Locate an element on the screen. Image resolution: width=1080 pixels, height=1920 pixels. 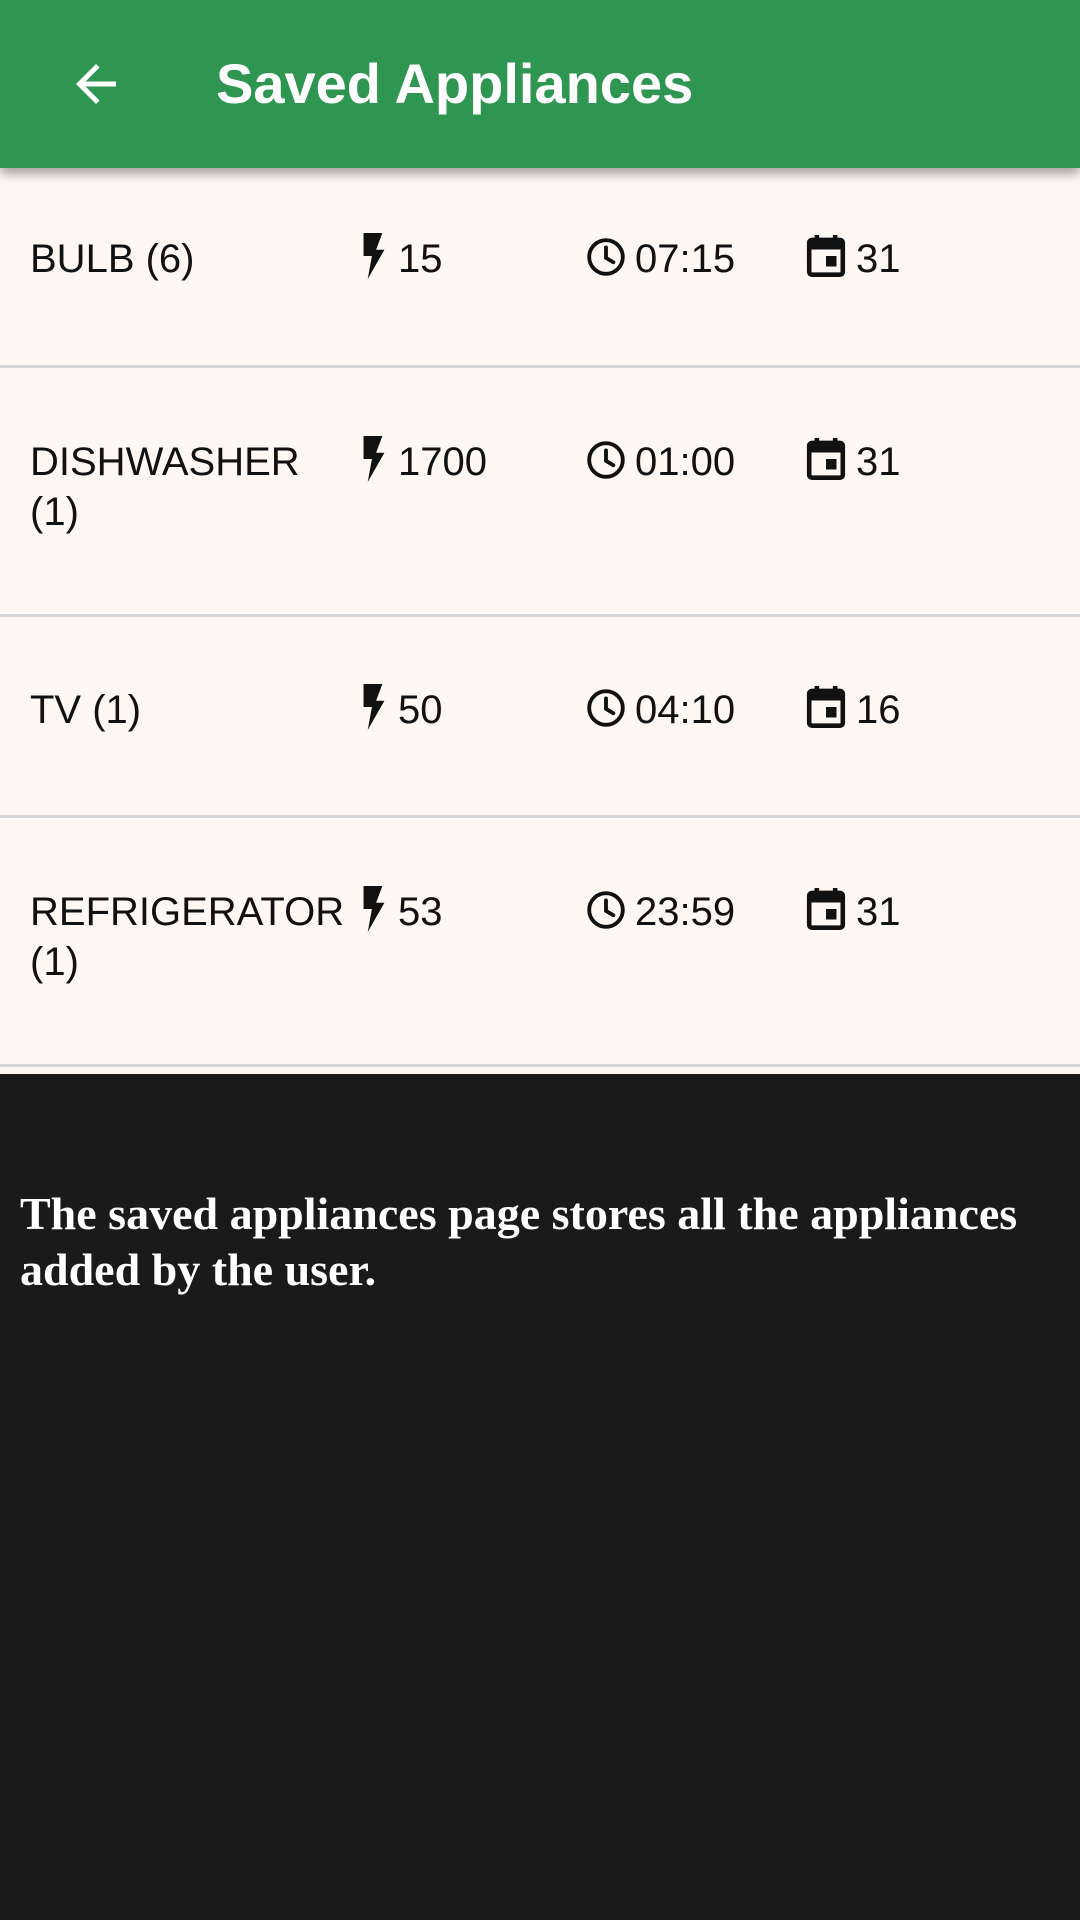
appliance-row: DISHWASHER (1) 1700 01:00 31 is located at coordinates (540, 492).